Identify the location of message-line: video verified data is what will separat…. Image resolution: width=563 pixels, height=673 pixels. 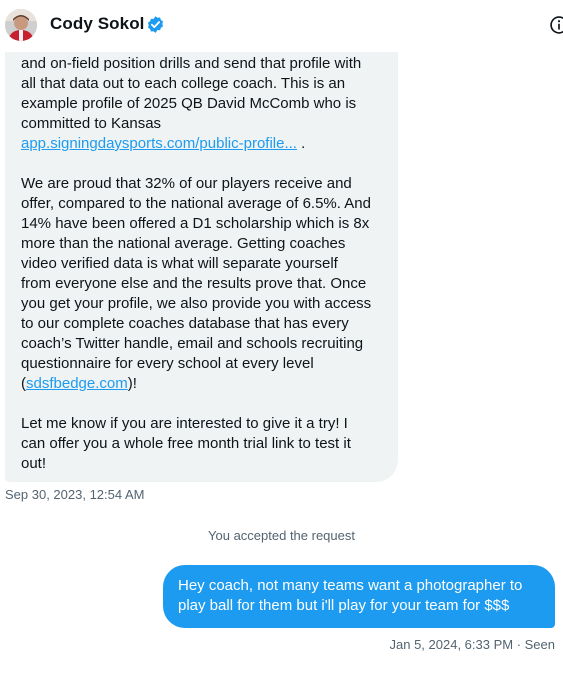
(179, 263).